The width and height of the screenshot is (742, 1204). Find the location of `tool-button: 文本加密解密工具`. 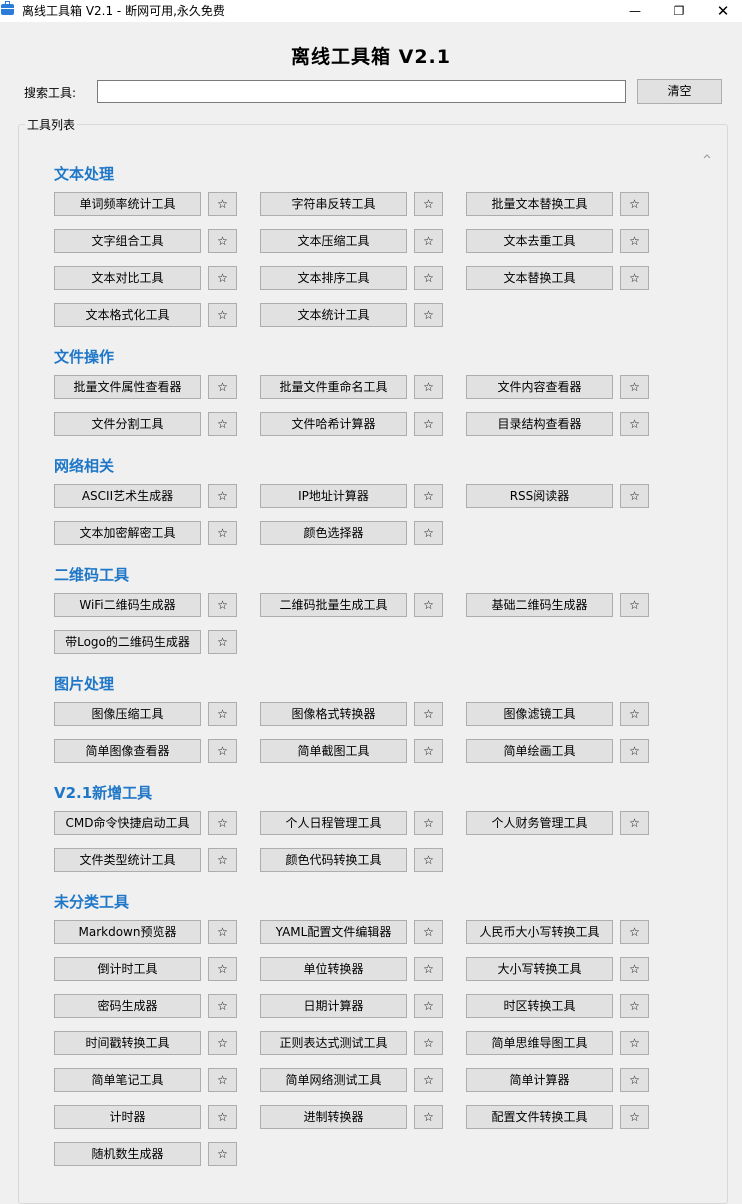

tool-button: 文本加密解密工具 is located at coordinates (127, 533).